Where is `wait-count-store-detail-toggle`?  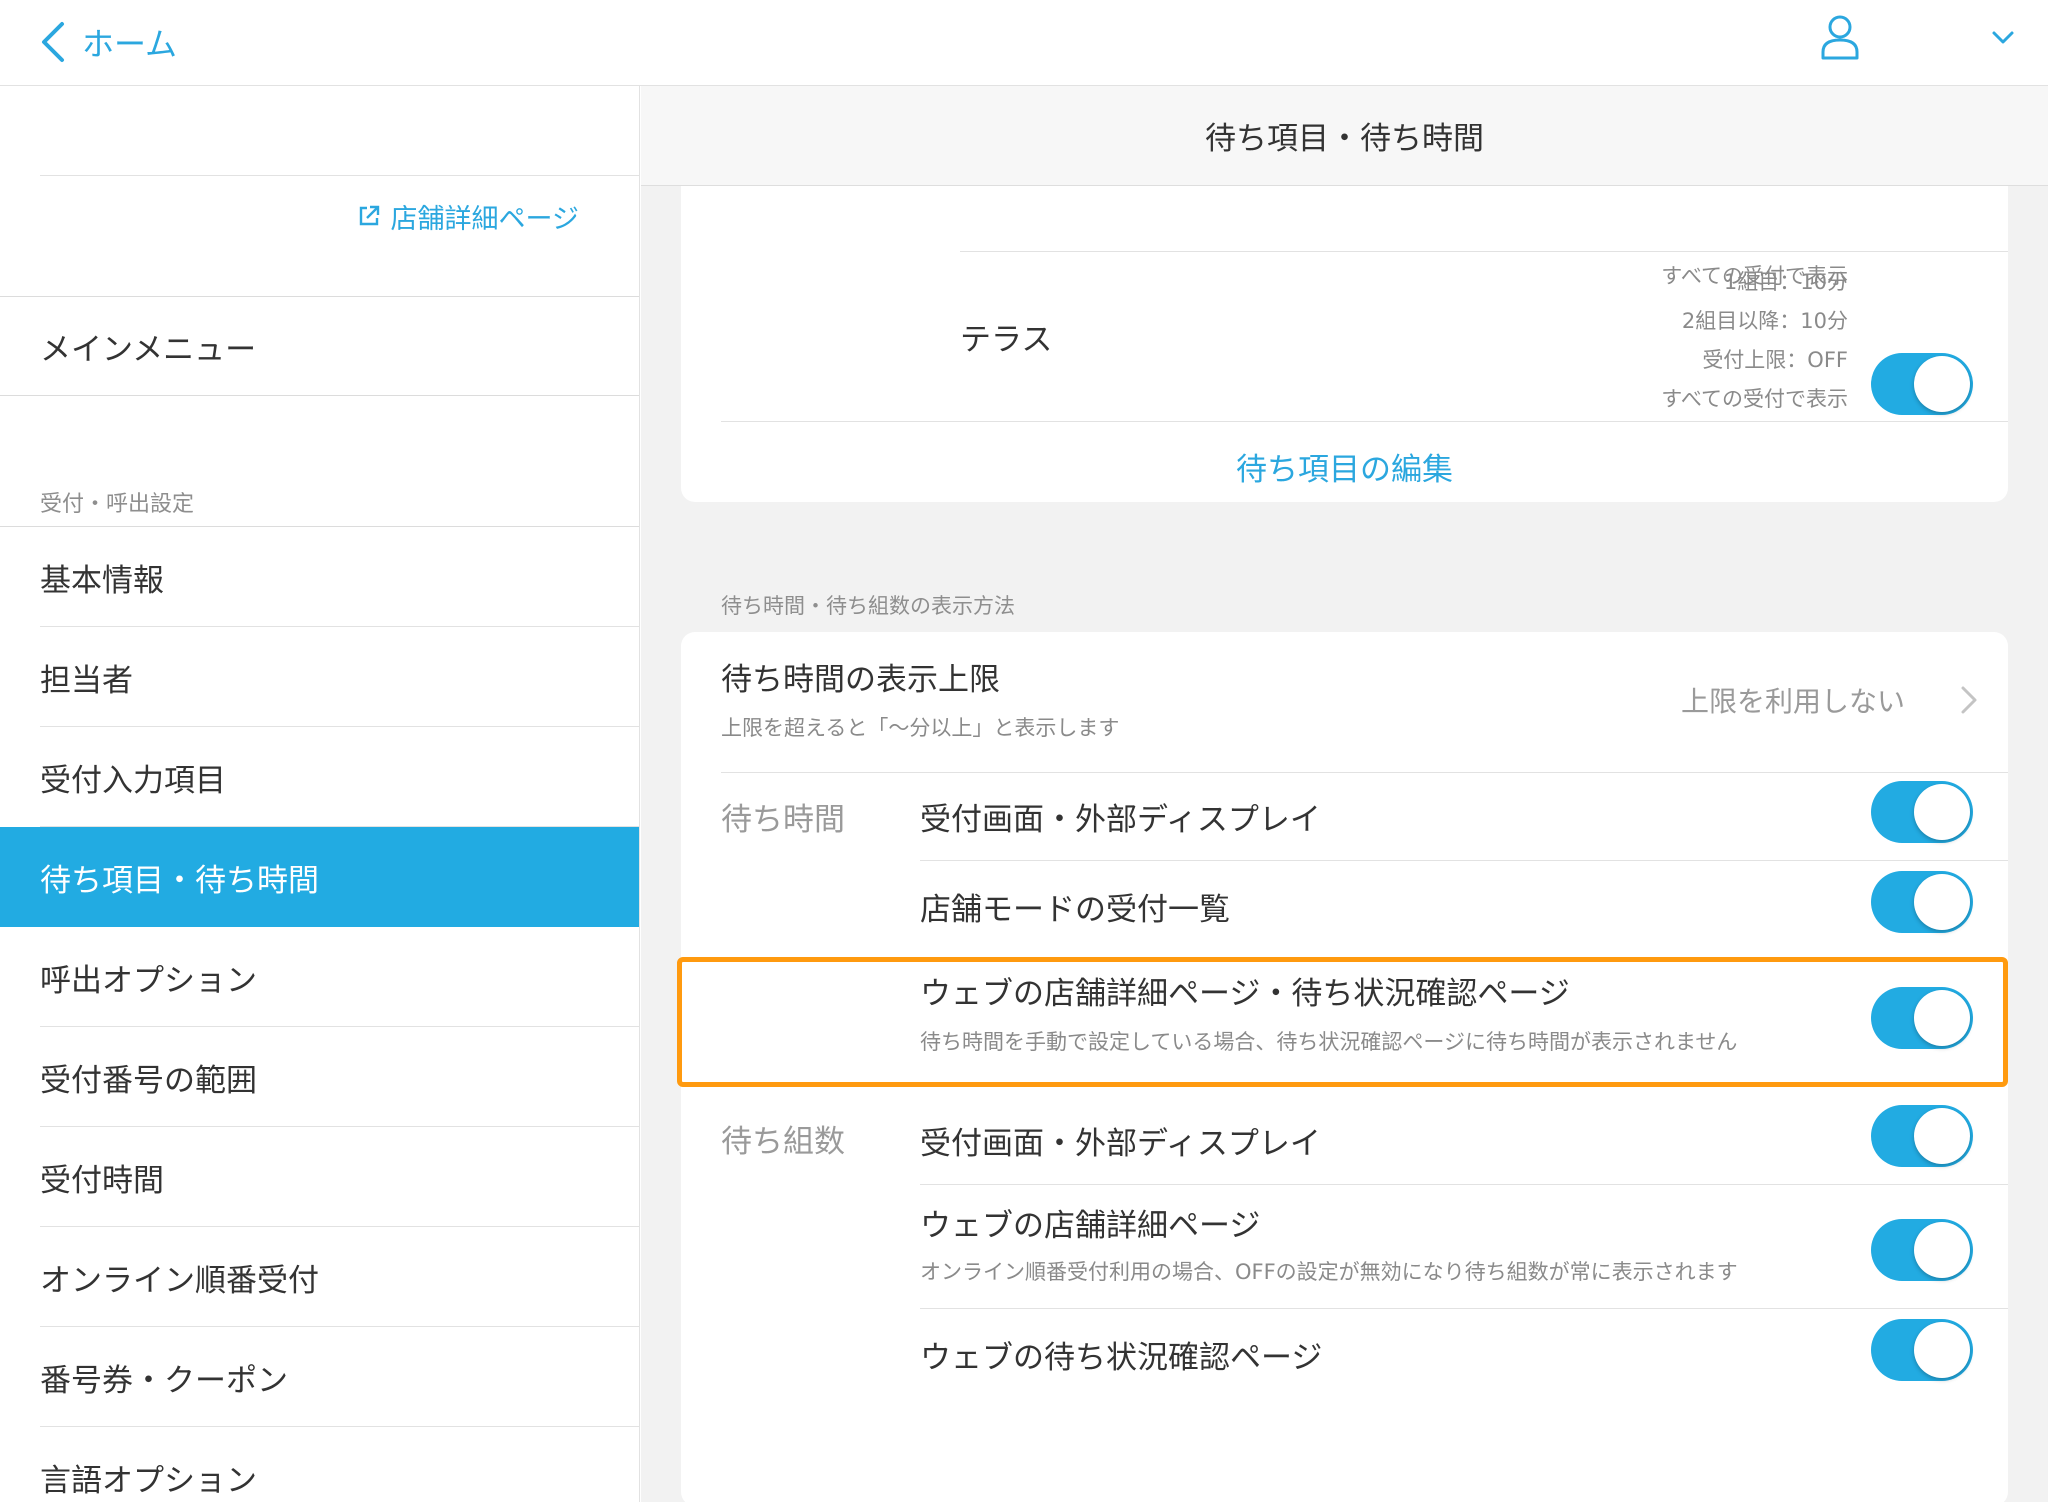 wait-count-store-detail-toggle is located at coordinates (1922, 1250).